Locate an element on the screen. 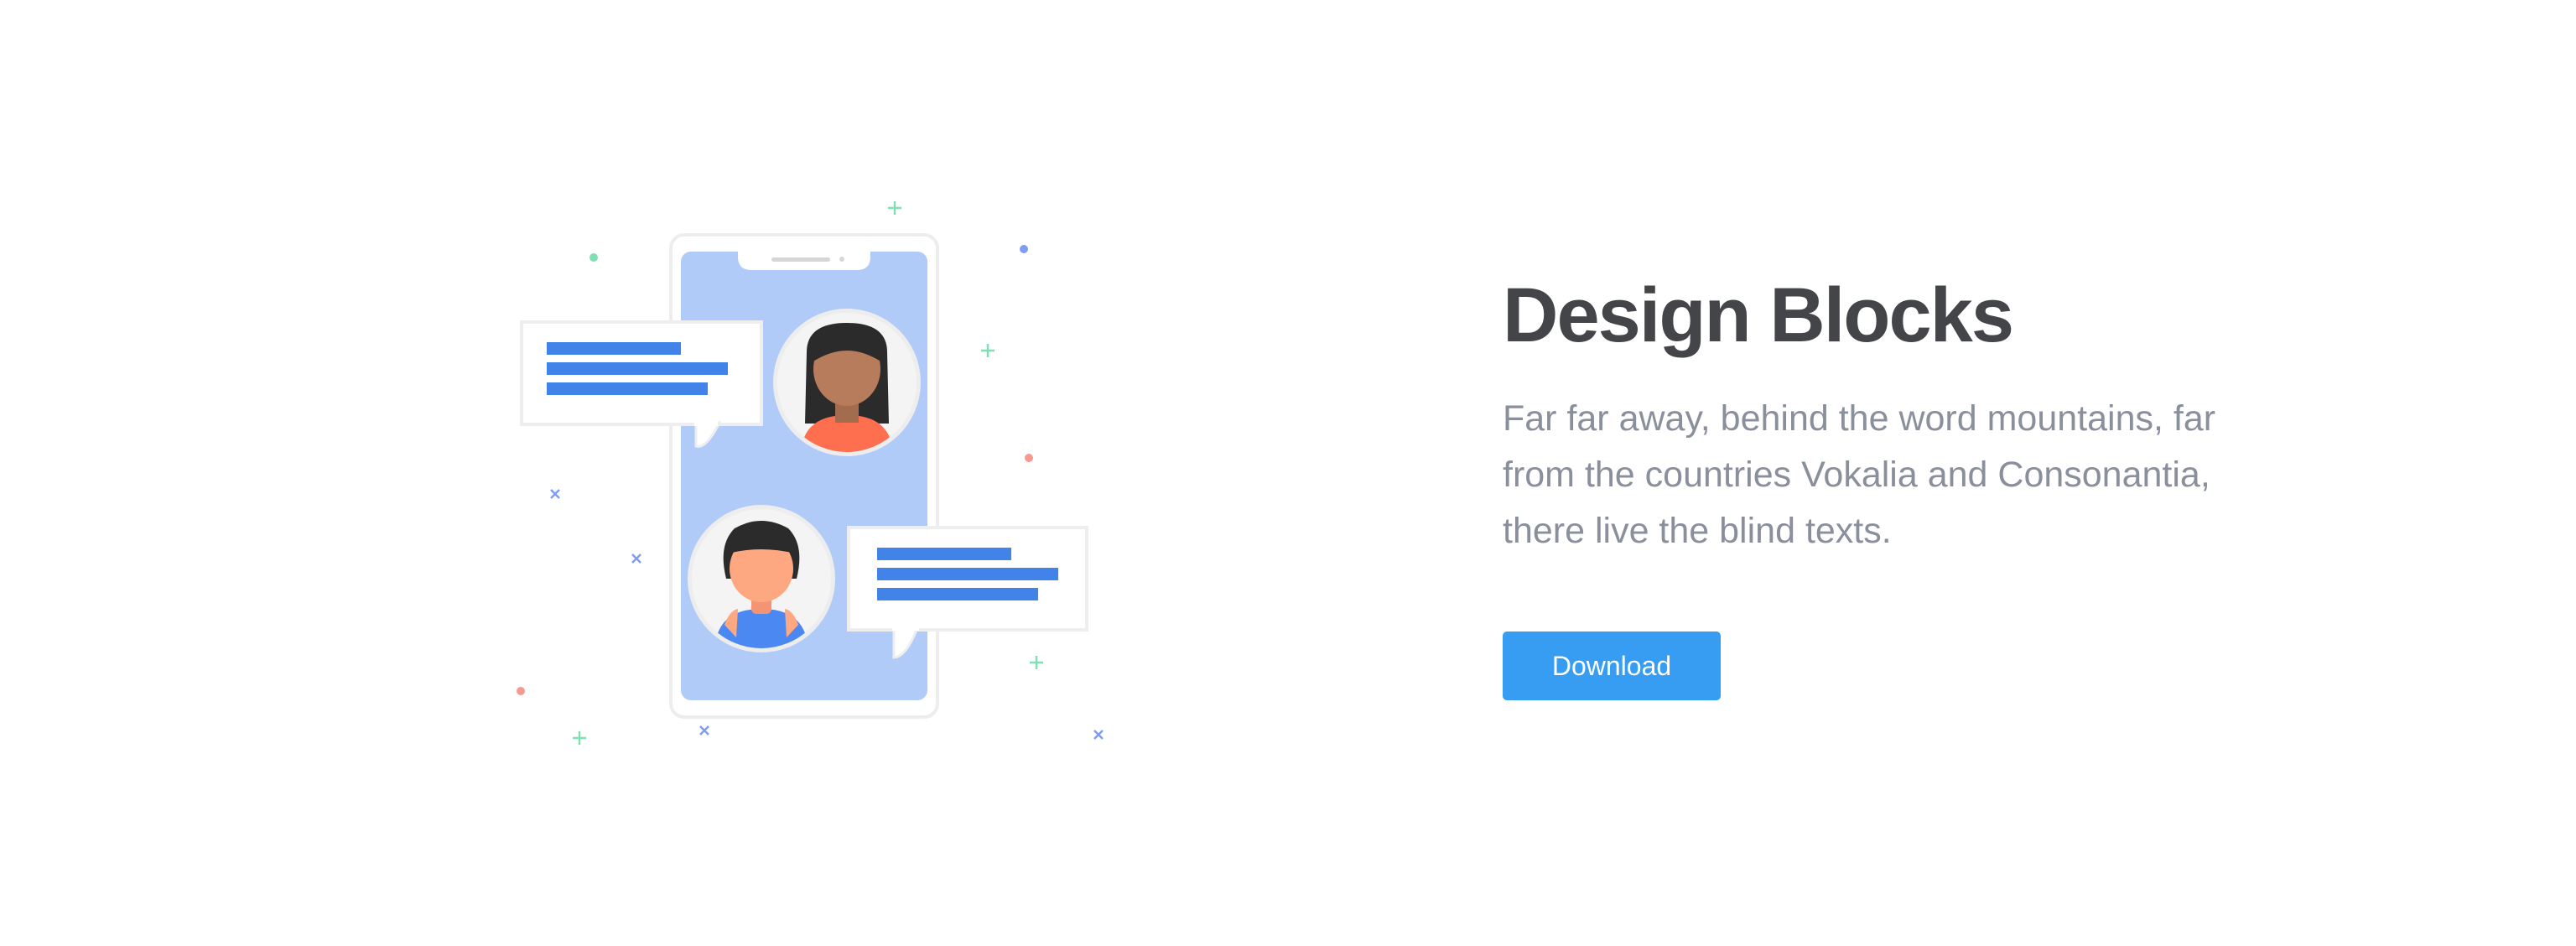 The height and width of the screenshot is (946, 2576). page-title: Design Blocks is located at coordinates (1758, 315).